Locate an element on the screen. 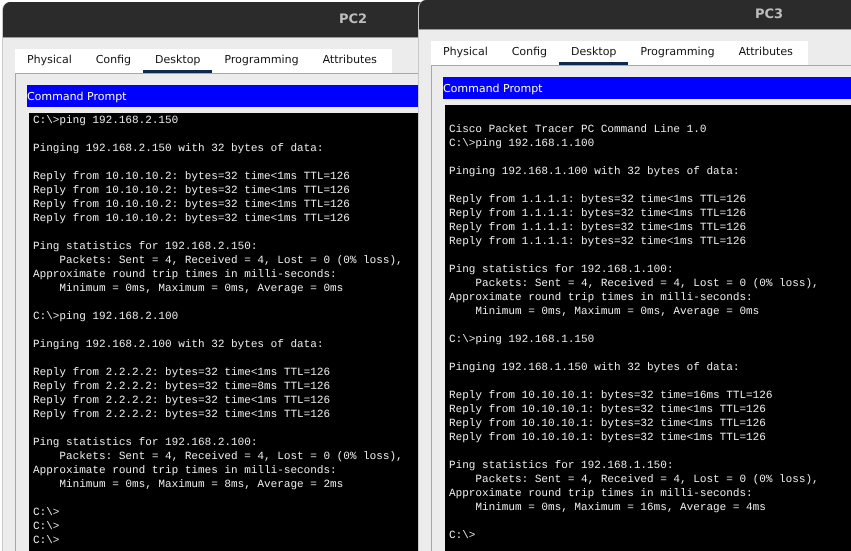  window-title: PC2 is located at coordinates (353, 19).